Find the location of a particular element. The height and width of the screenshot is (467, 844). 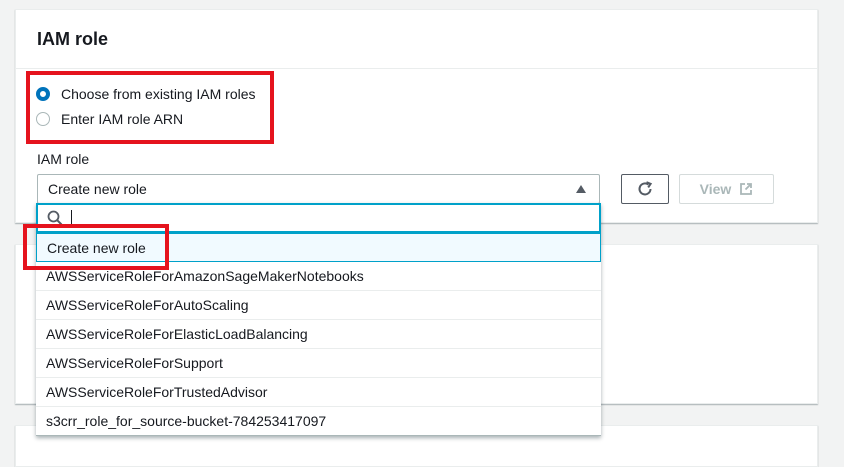

refresh-button is located at coordinates (645, 189).